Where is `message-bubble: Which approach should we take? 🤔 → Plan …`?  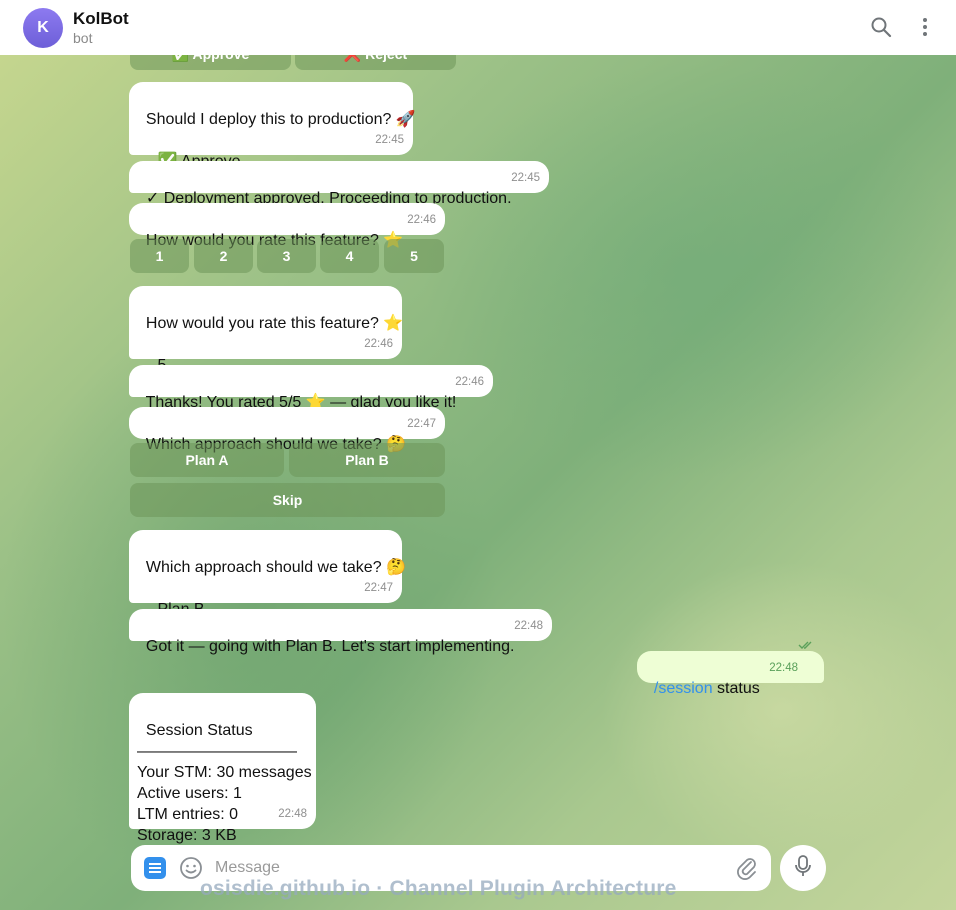
message-bubble: Which approach should we take? 🤔 → Plan … is located at coordinates (267, 574).